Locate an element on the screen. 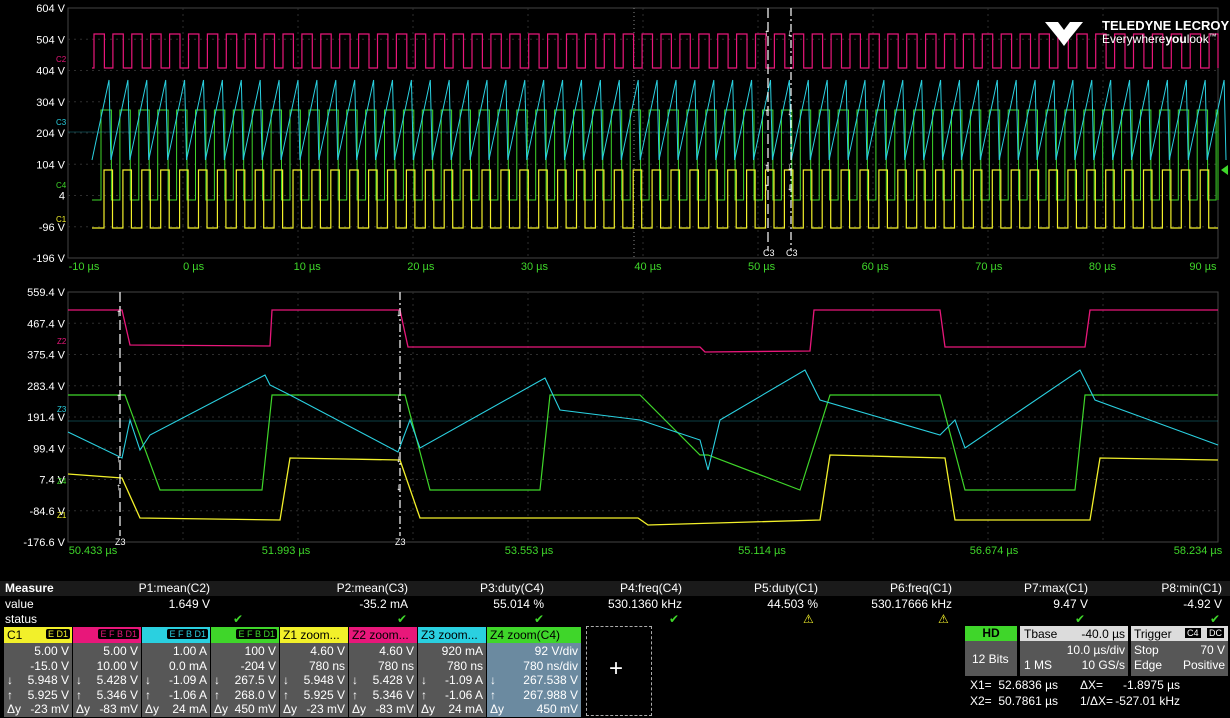  channel-value: 5.346 V is located at coordinates (393, 694).